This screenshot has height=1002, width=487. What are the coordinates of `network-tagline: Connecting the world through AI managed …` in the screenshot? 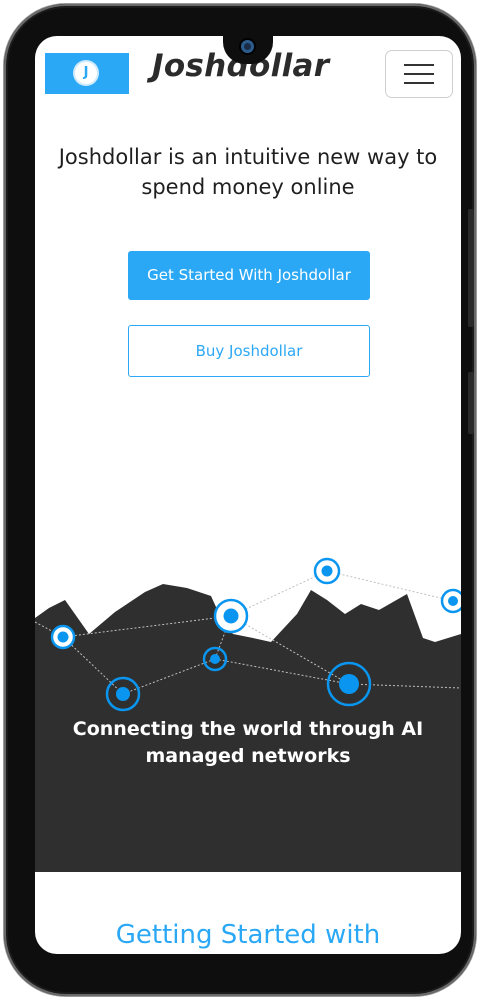 It's located at (248, 742).